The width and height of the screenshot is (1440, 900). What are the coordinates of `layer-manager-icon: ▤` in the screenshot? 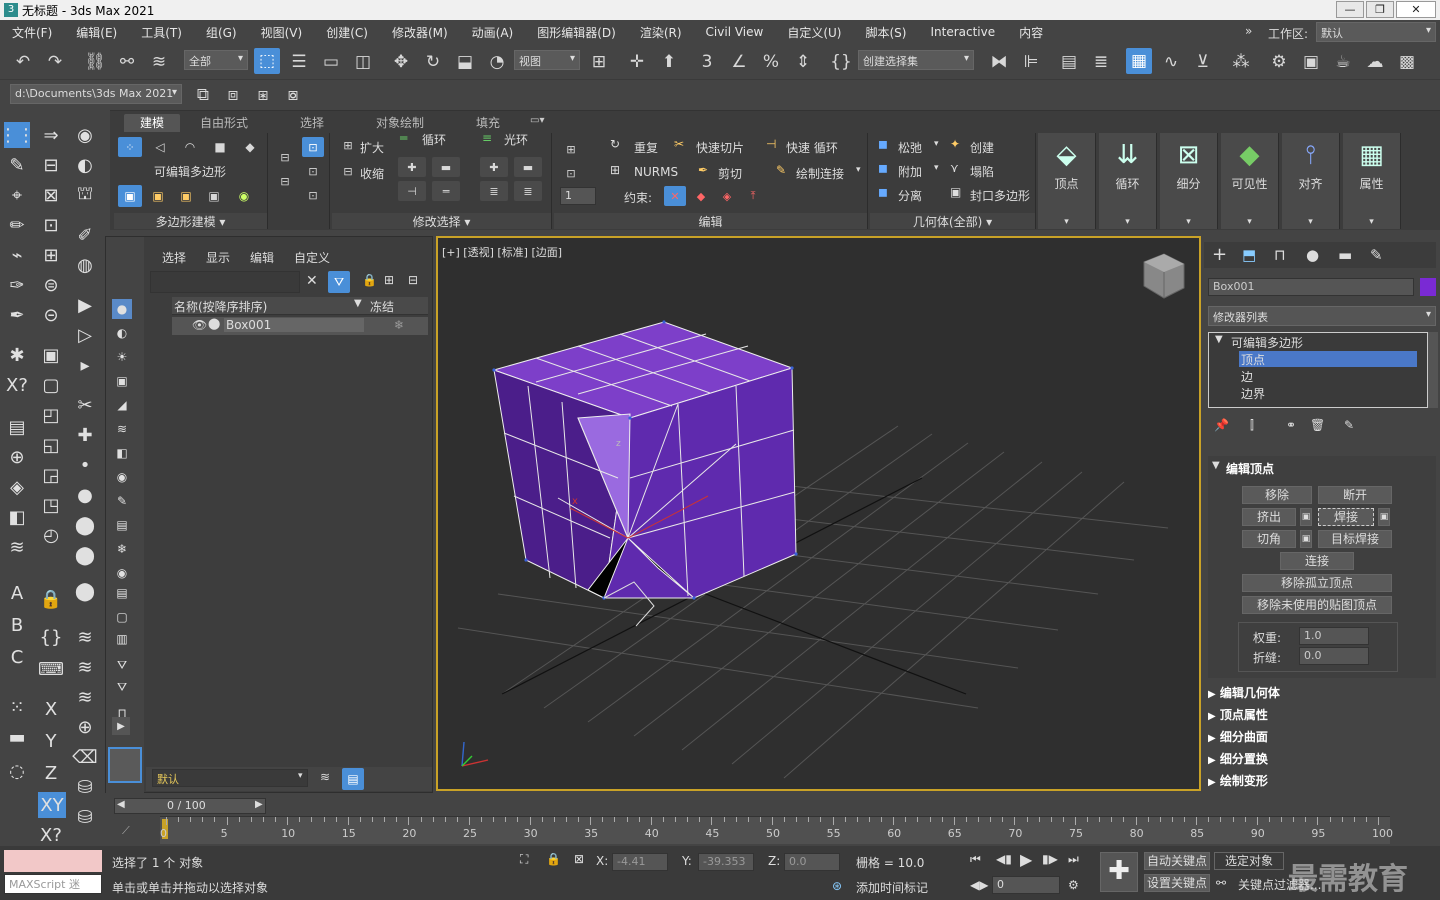 It's located at (17, 427).